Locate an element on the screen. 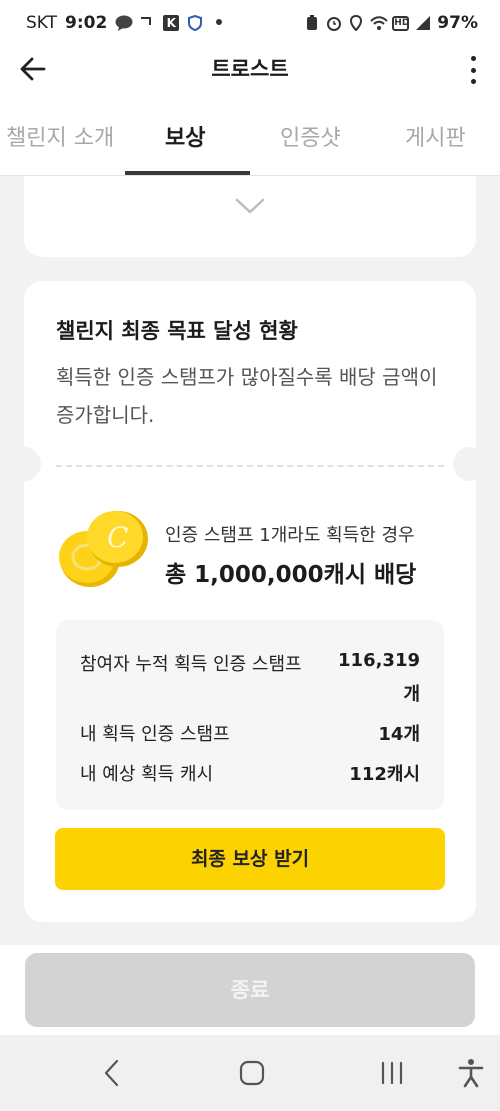  more-vert-icon is located at coordinates (473, 70).